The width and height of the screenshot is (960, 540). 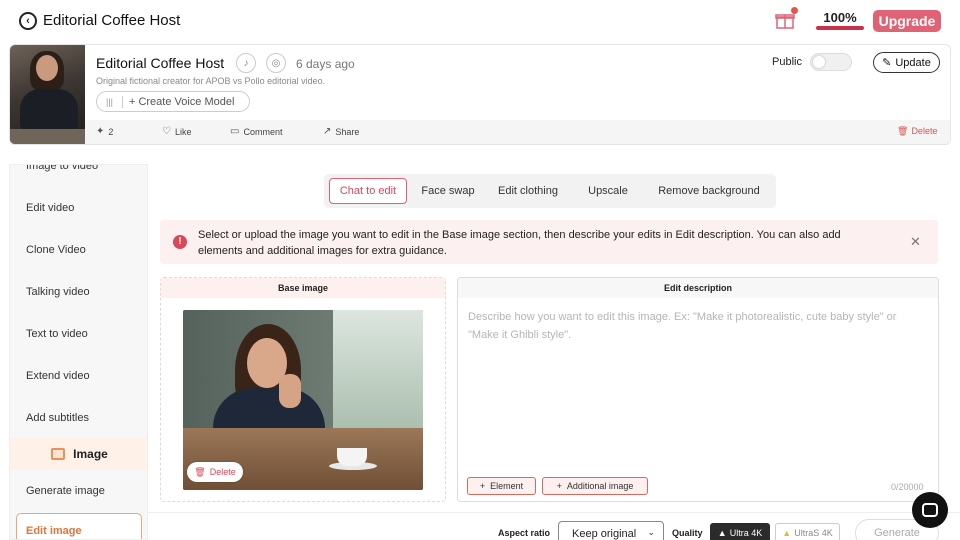 I want to click on notification-dot, so click(x=794, y=10).